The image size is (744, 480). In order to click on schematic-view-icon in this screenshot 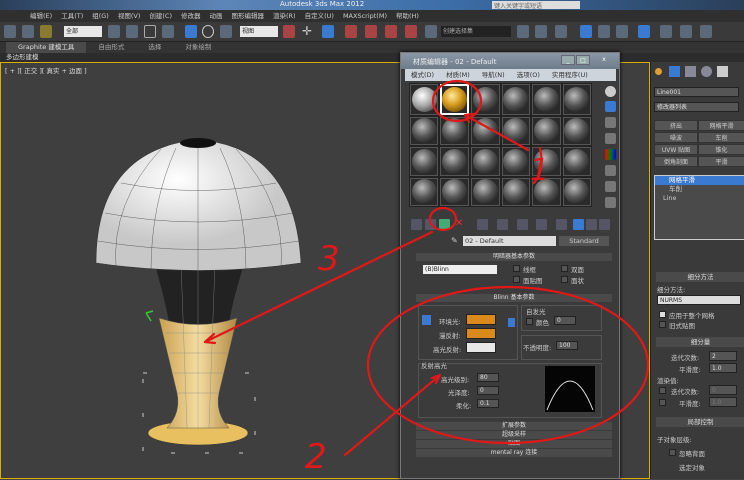, I will do `click(622, 31)`.